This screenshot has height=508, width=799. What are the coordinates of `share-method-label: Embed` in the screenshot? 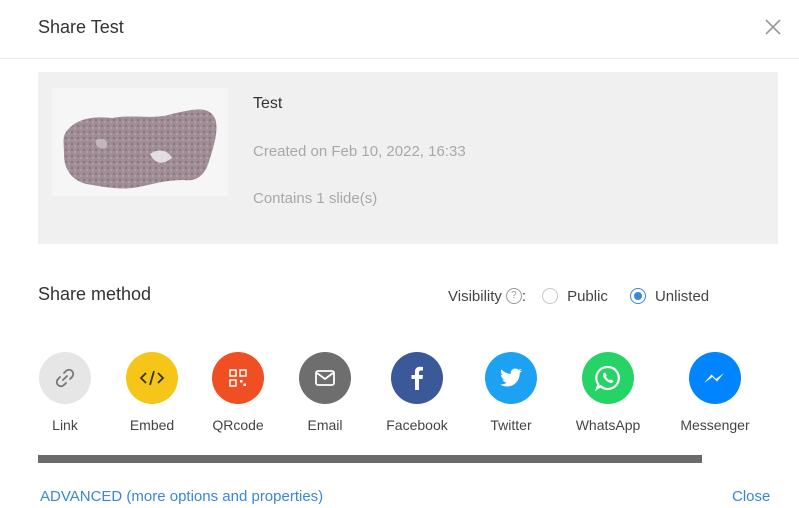 It's located at (152, 425).